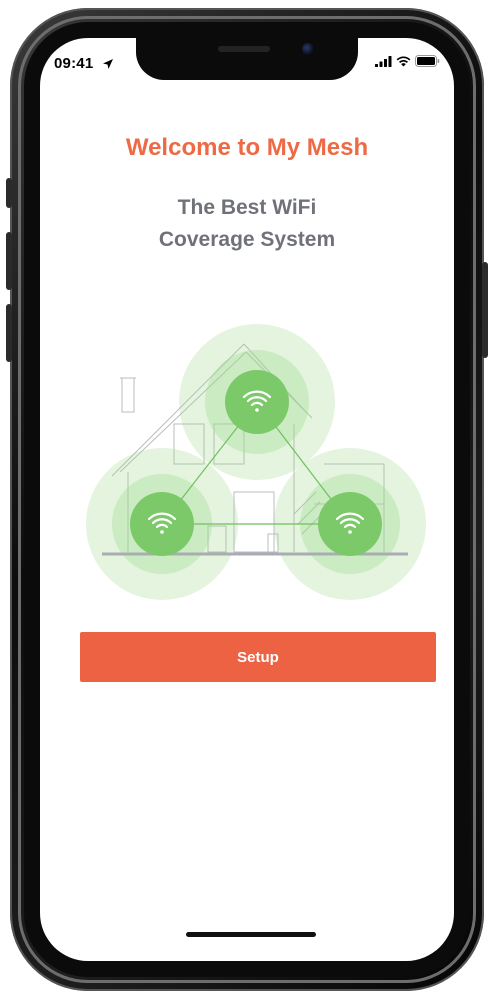 Image resolution: width=494 pixels, height=999 pixels. I want to click on subtitle: The Best WiFi Coverage System, so click(247, 224).